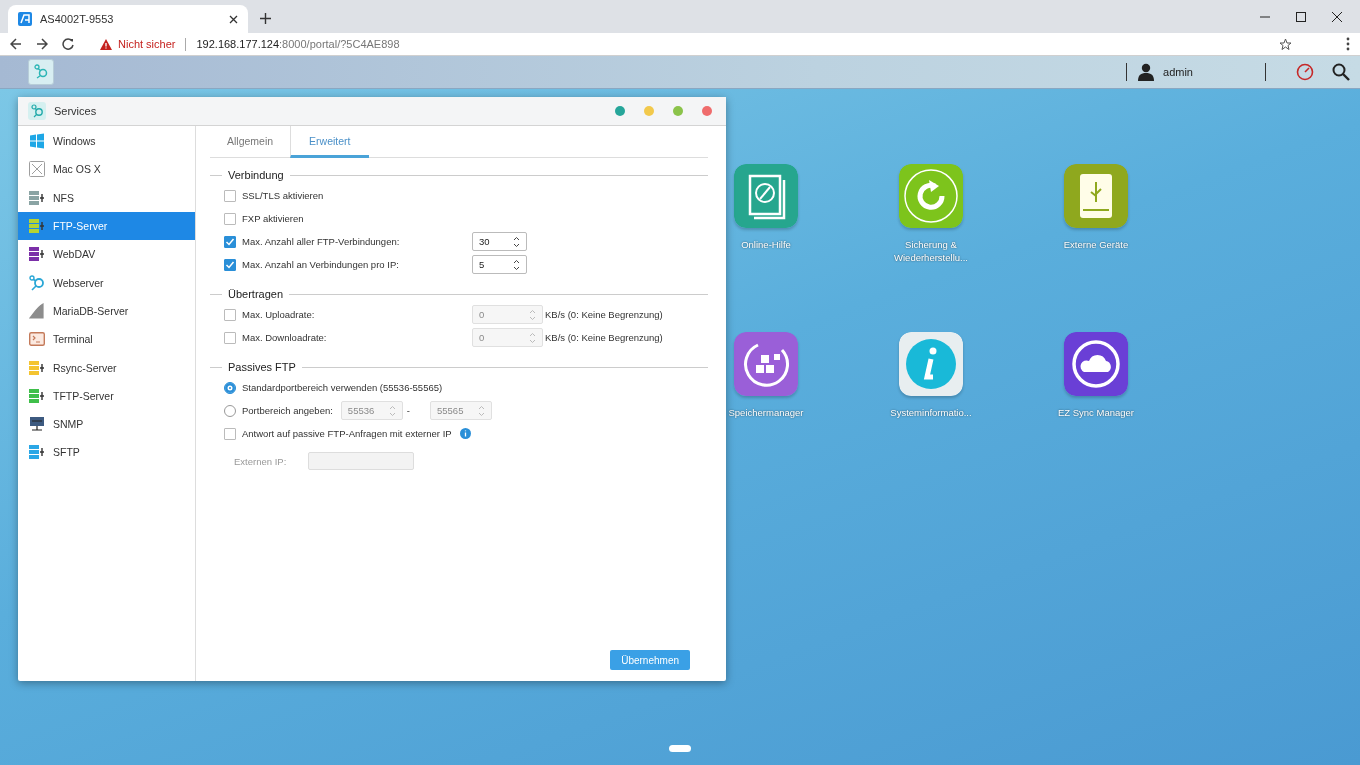 Image resolution: width=1360 pixels, height=765 pixels. What do you see at coordinates (230, 387) in the screenshot?
I see `radio-button` at bounding box center [230, 387].